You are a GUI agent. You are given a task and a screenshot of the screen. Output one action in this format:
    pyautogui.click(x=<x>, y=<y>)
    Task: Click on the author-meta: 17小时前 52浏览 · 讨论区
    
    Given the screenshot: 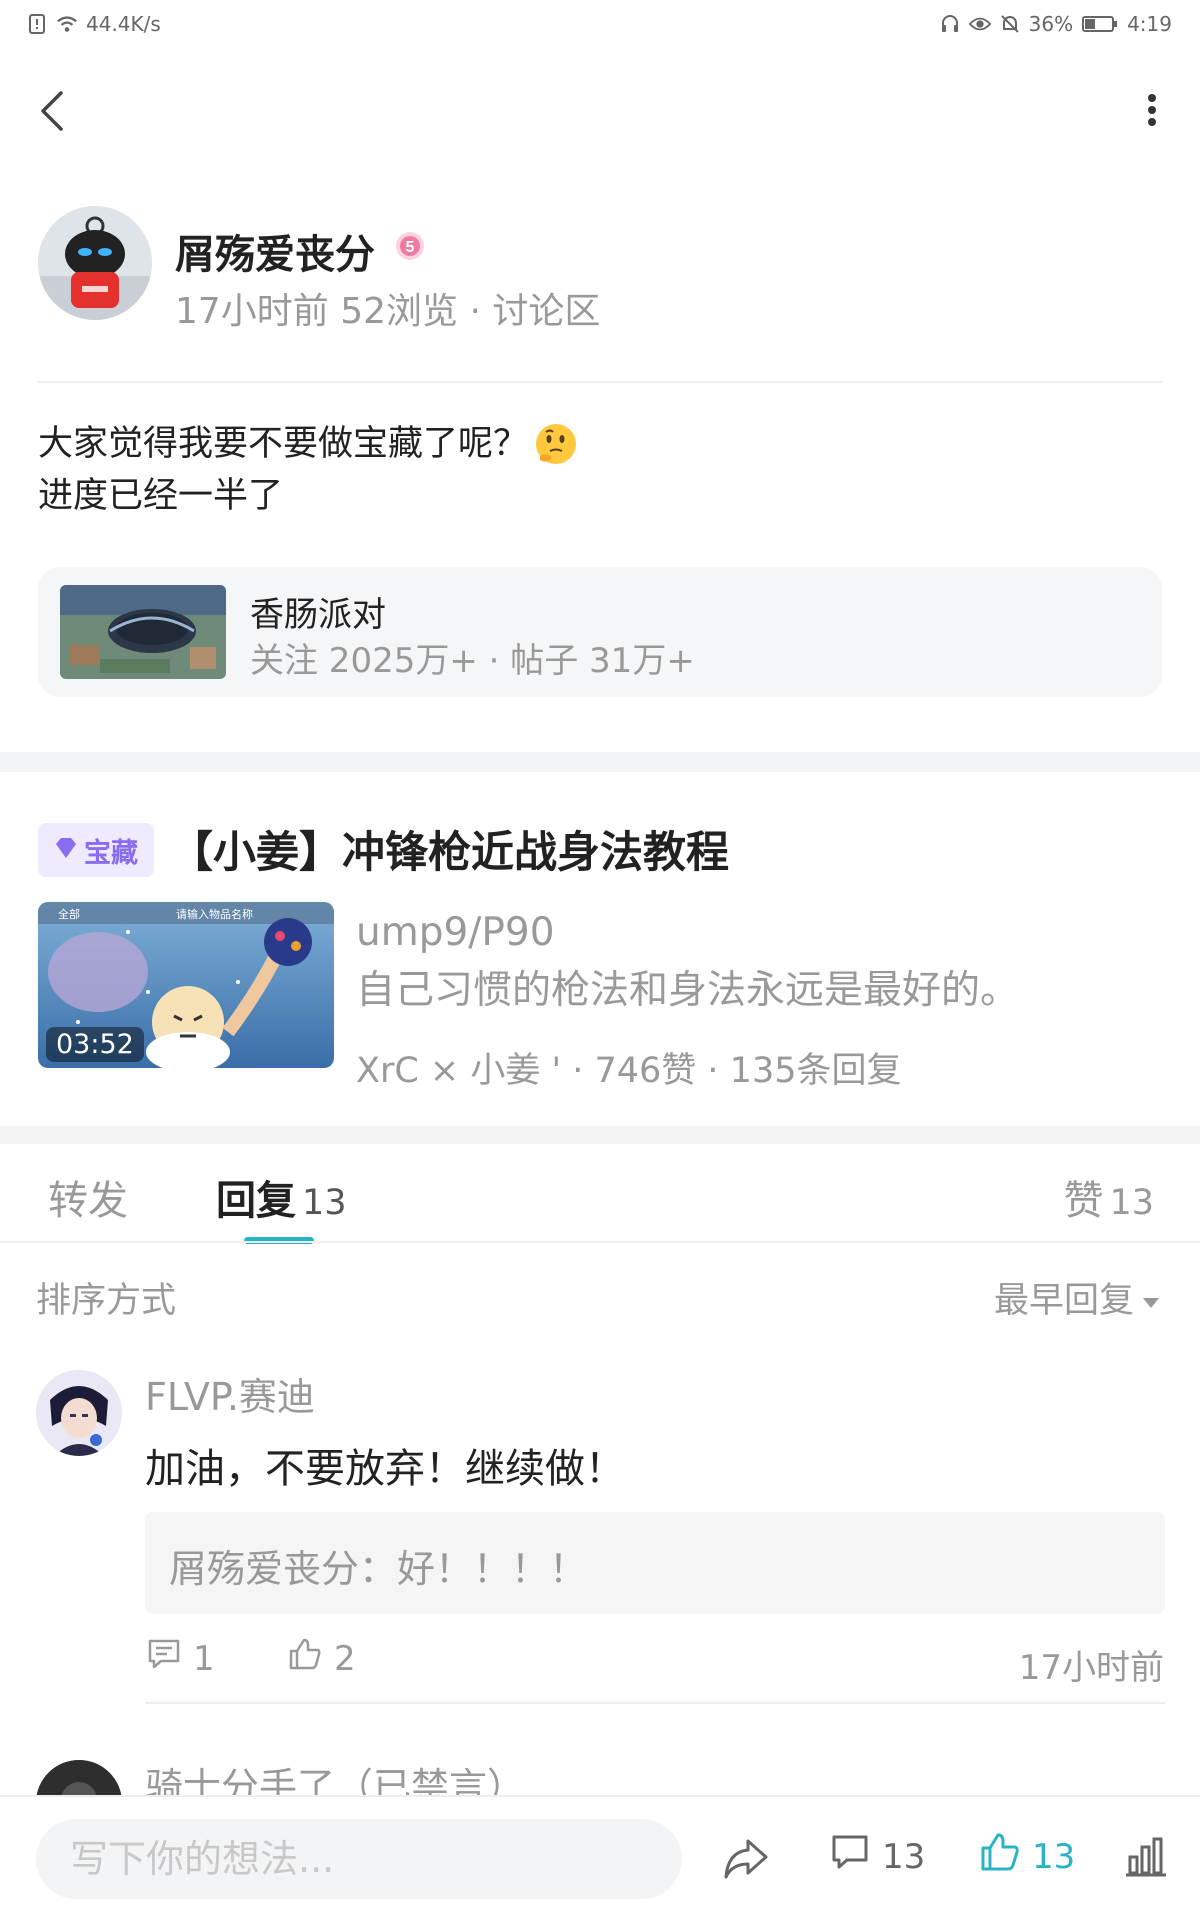 What is the action you would take?
    pyautogui.click(x=388, y=311)
    